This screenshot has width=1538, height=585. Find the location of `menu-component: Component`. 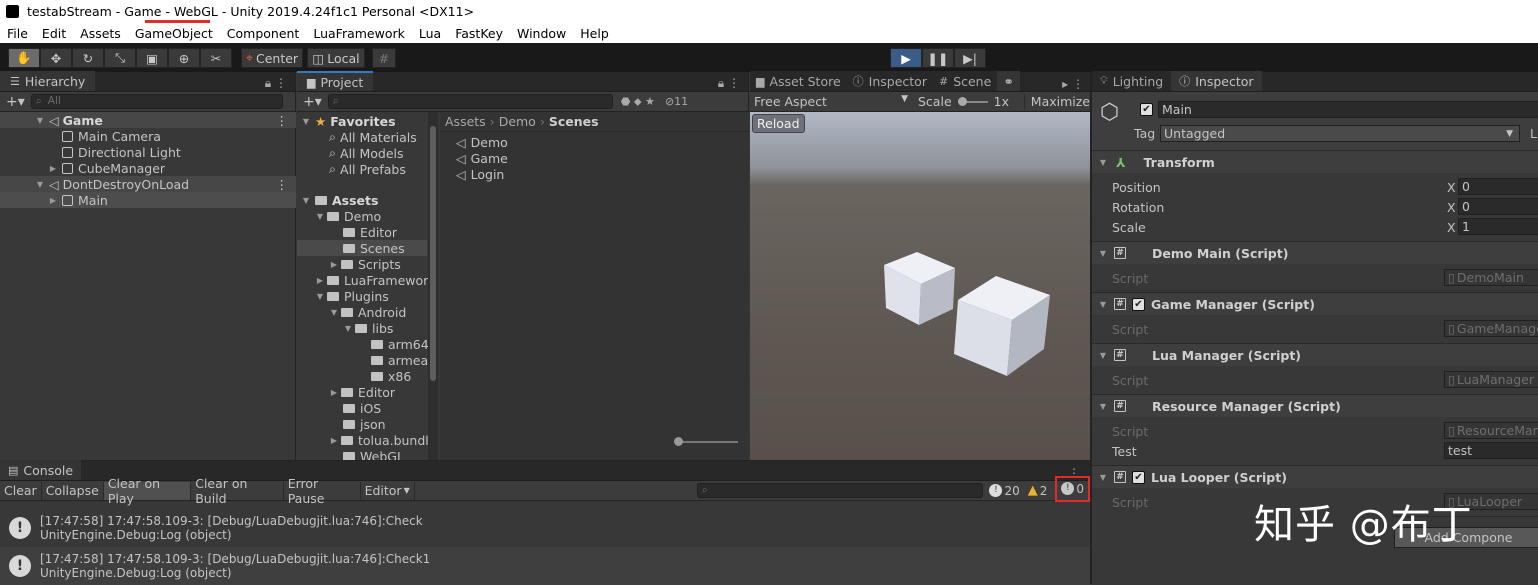

menu-component: Component is located at coordinates (263, 33).